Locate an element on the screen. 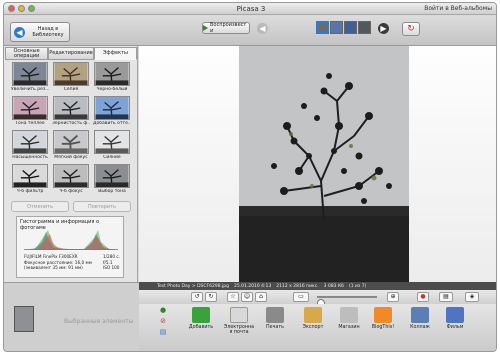  back-to-library-label: Назад в Библиотеку is located at coordinates (48, 32).